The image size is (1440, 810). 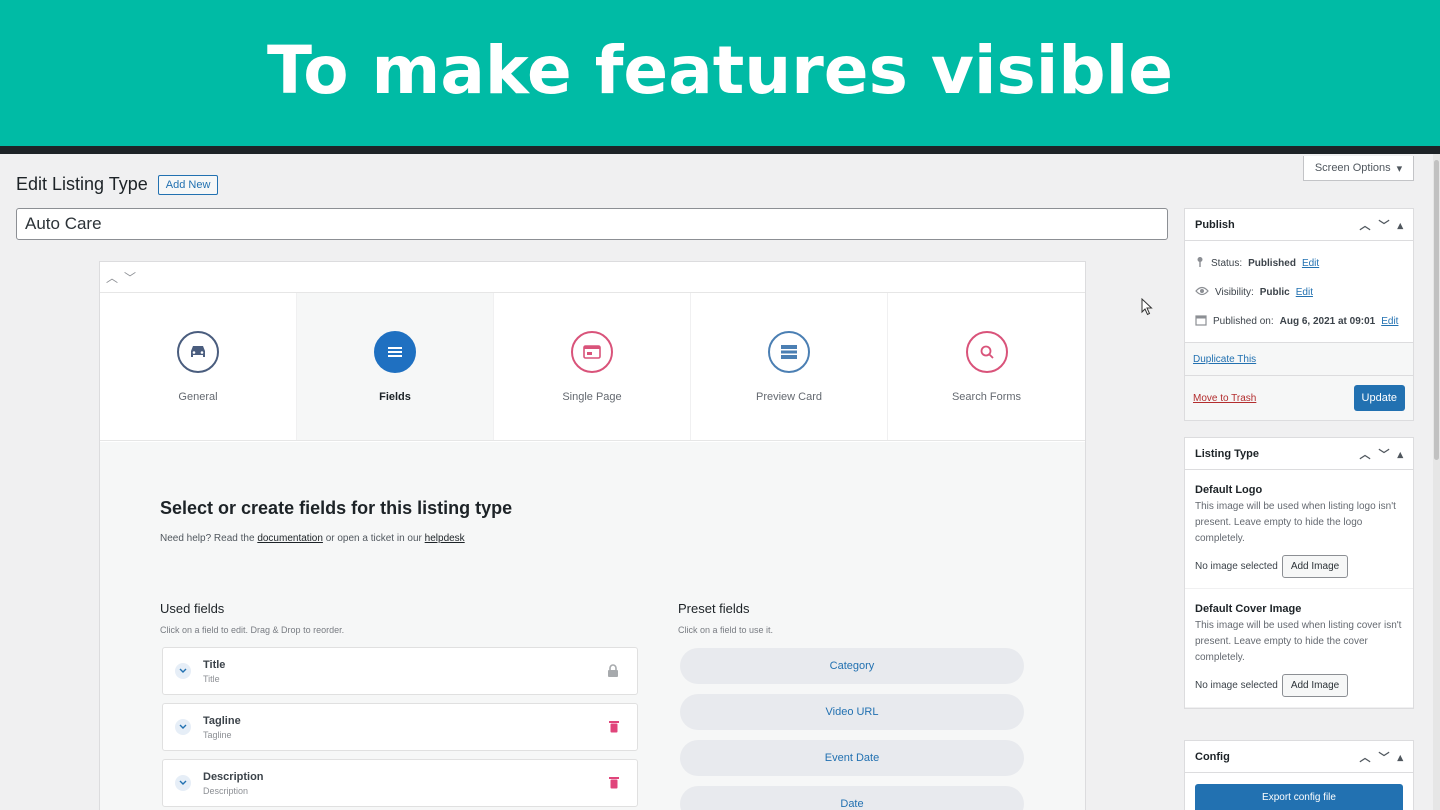 I want to click on card-icon, so click(x=789, y=352).